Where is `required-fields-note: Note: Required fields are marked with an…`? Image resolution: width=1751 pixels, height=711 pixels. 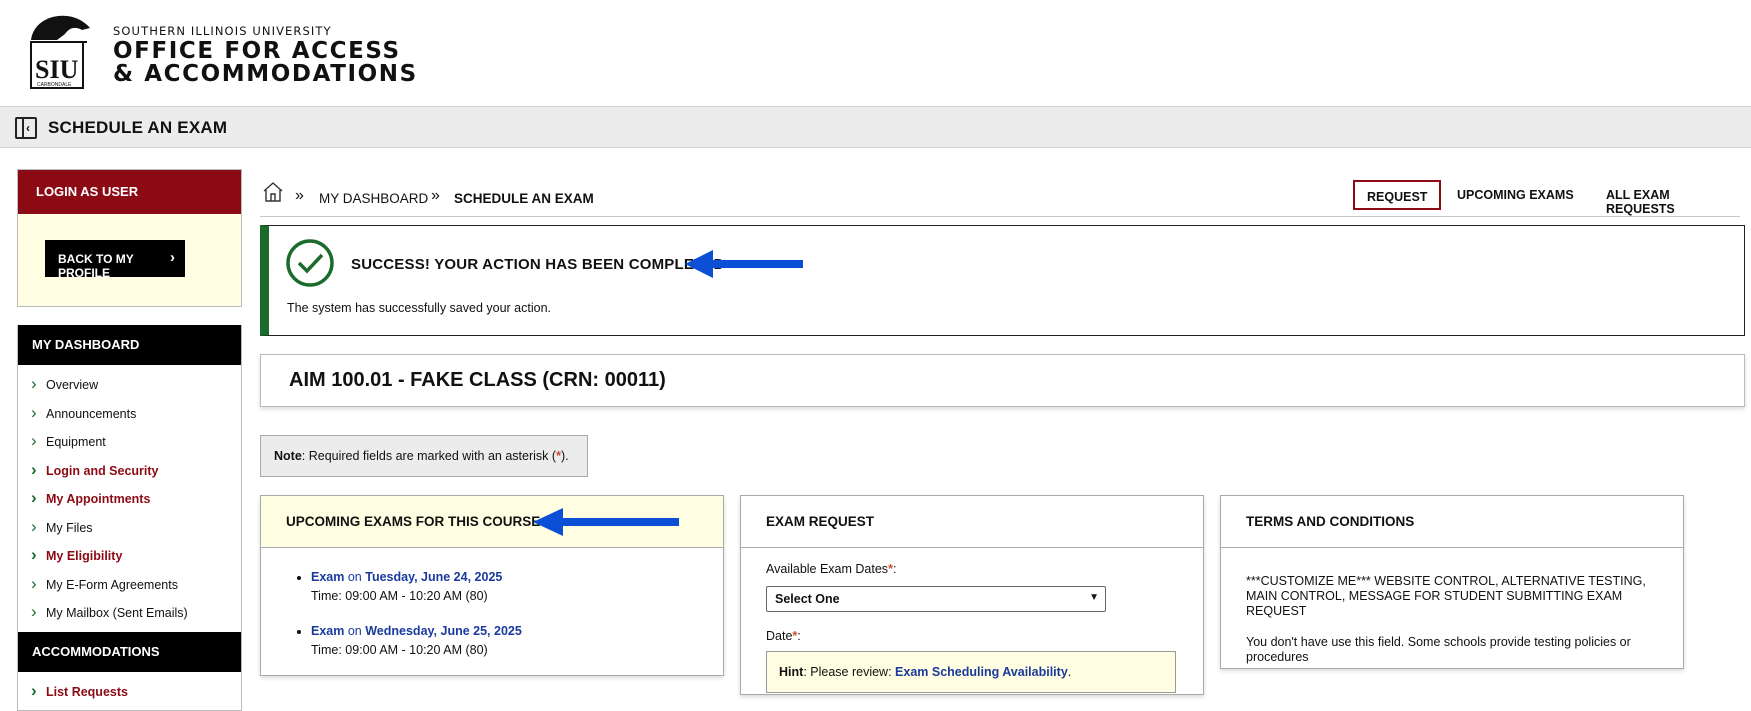
required-fields-note: Note: Required fields are marked with an… is located at coordinates (424, 456).